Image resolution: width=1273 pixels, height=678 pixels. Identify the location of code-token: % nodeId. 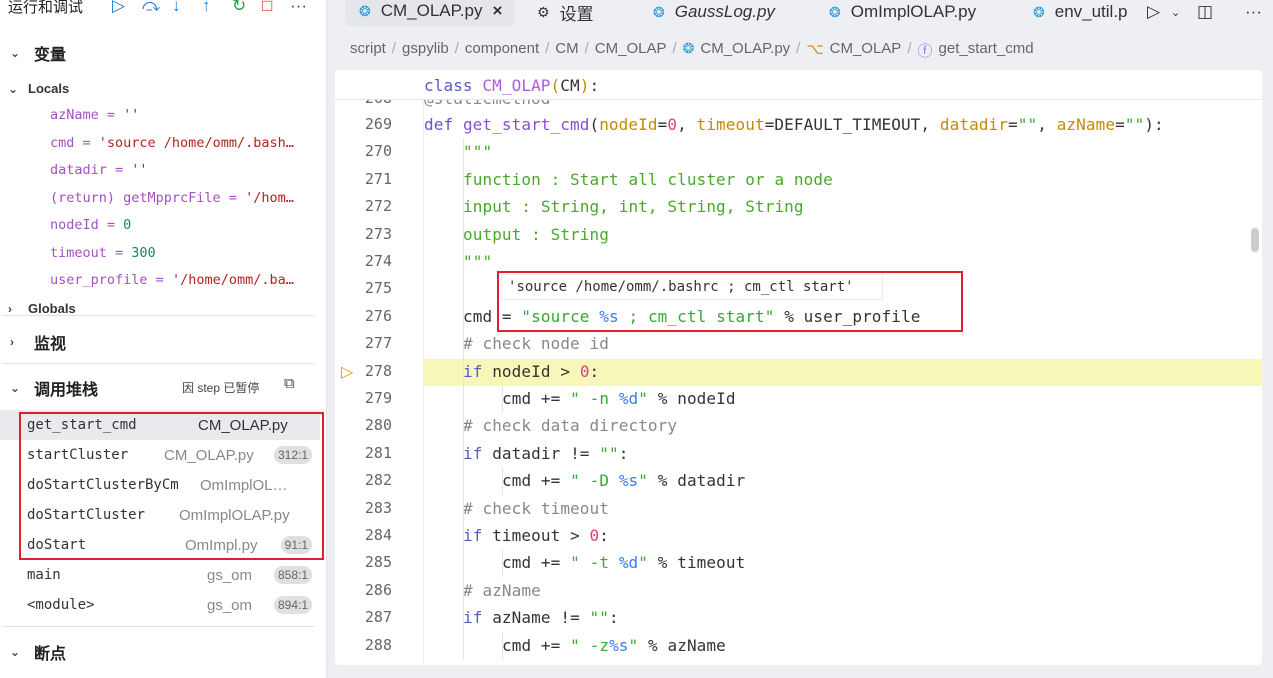
(692, 398).